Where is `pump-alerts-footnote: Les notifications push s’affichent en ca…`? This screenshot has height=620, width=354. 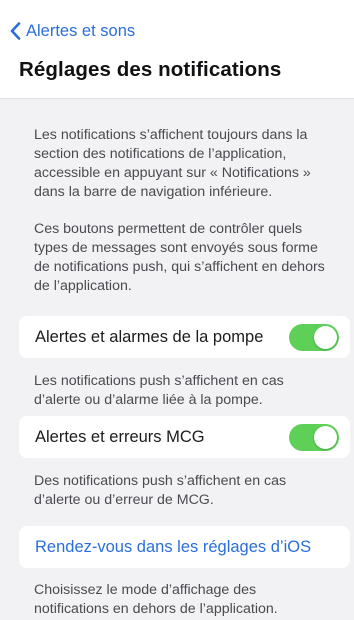
pump-alerts-footnote: Les notifications push s’affichent en ca… is located at coordinates (159, 390).